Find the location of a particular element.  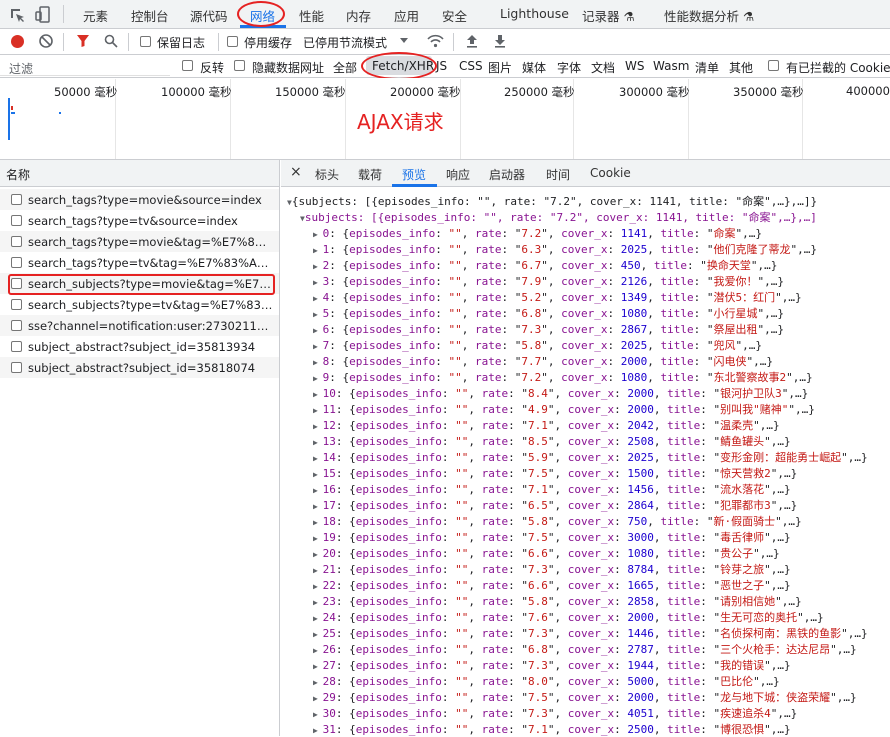

import-har-icon is located at coordinates (472, 42).